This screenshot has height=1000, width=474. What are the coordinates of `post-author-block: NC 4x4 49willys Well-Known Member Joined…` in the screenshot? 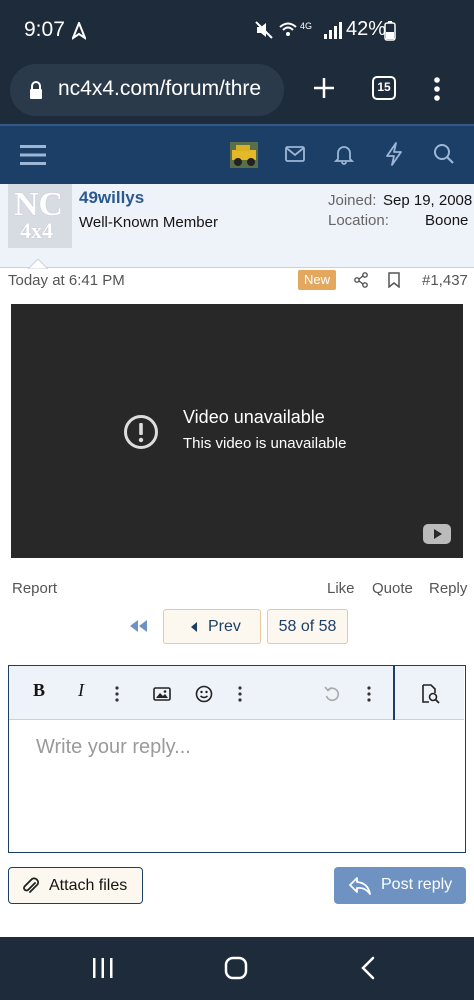 It's located at (237, 226).